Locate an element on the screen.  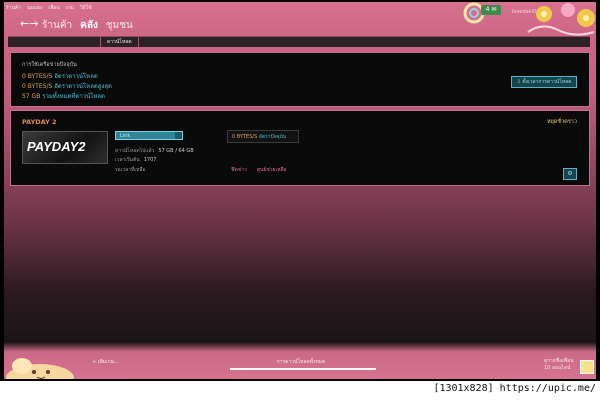
peak-rate-line: 0 BYTES/S อัตราดาวน์โหลดสูงสุด is located at coordinates (67, 86).